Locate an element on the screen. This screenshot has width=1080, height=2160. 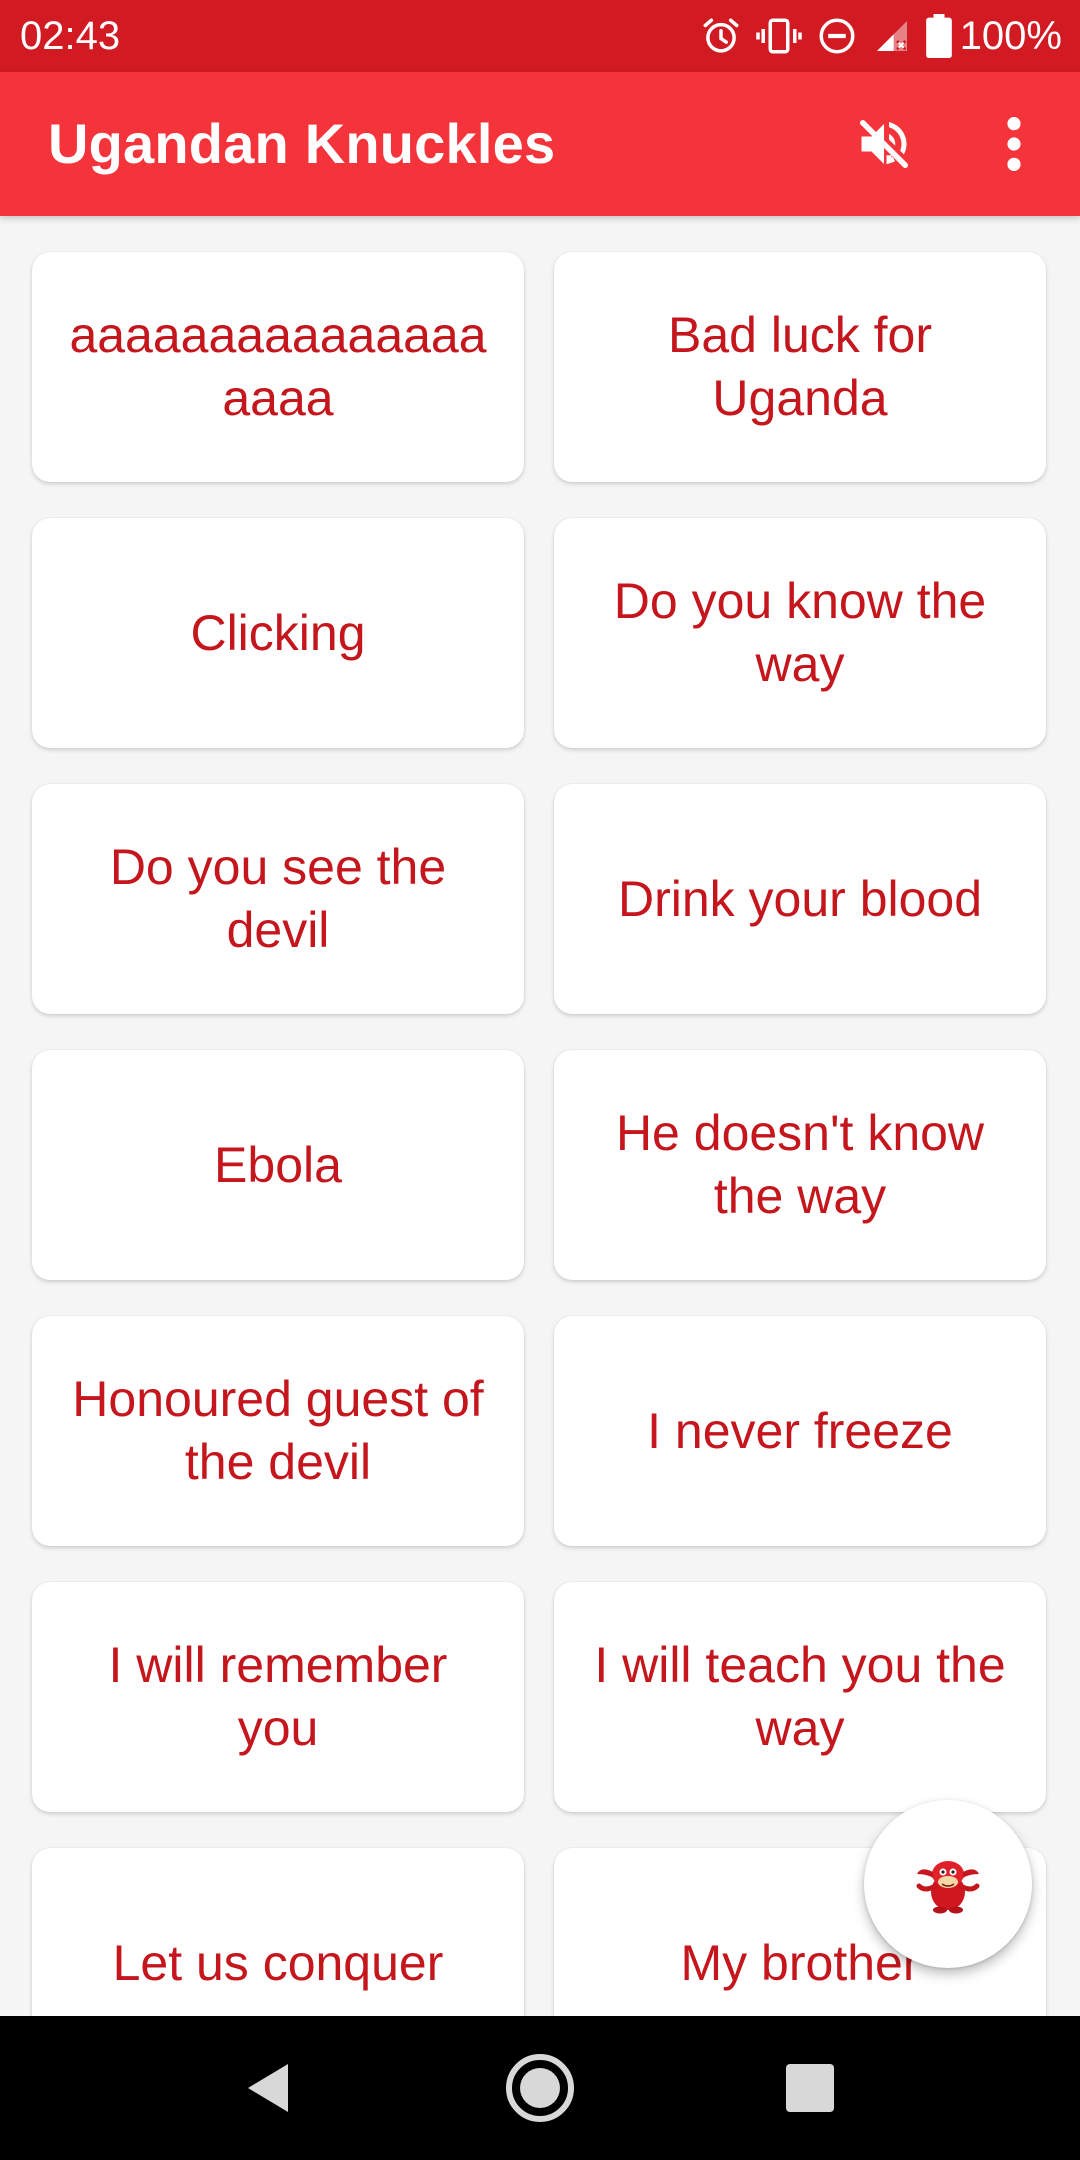
sound-card: aaaaaaaaaaaaaaaaaaa is located at coordinates (278, 367).